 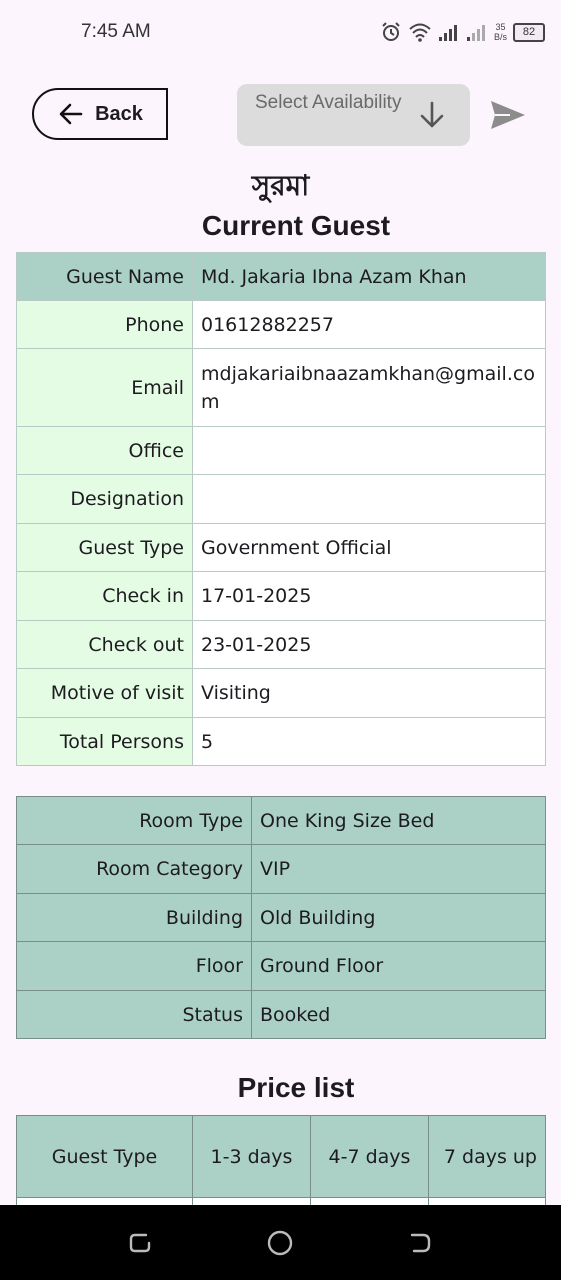 What do you see at coordinates (104, 276) in the screenshot?
I see `guest-label: Guest Name` at bounding box center [104, 276].